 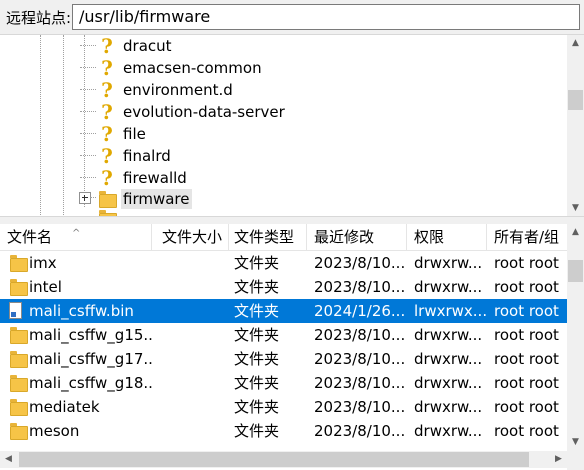 What do you see at coordinates (39, 18) in the screenshot?
I see `address-label: 远程站点:` at bounding box center [39, 18].